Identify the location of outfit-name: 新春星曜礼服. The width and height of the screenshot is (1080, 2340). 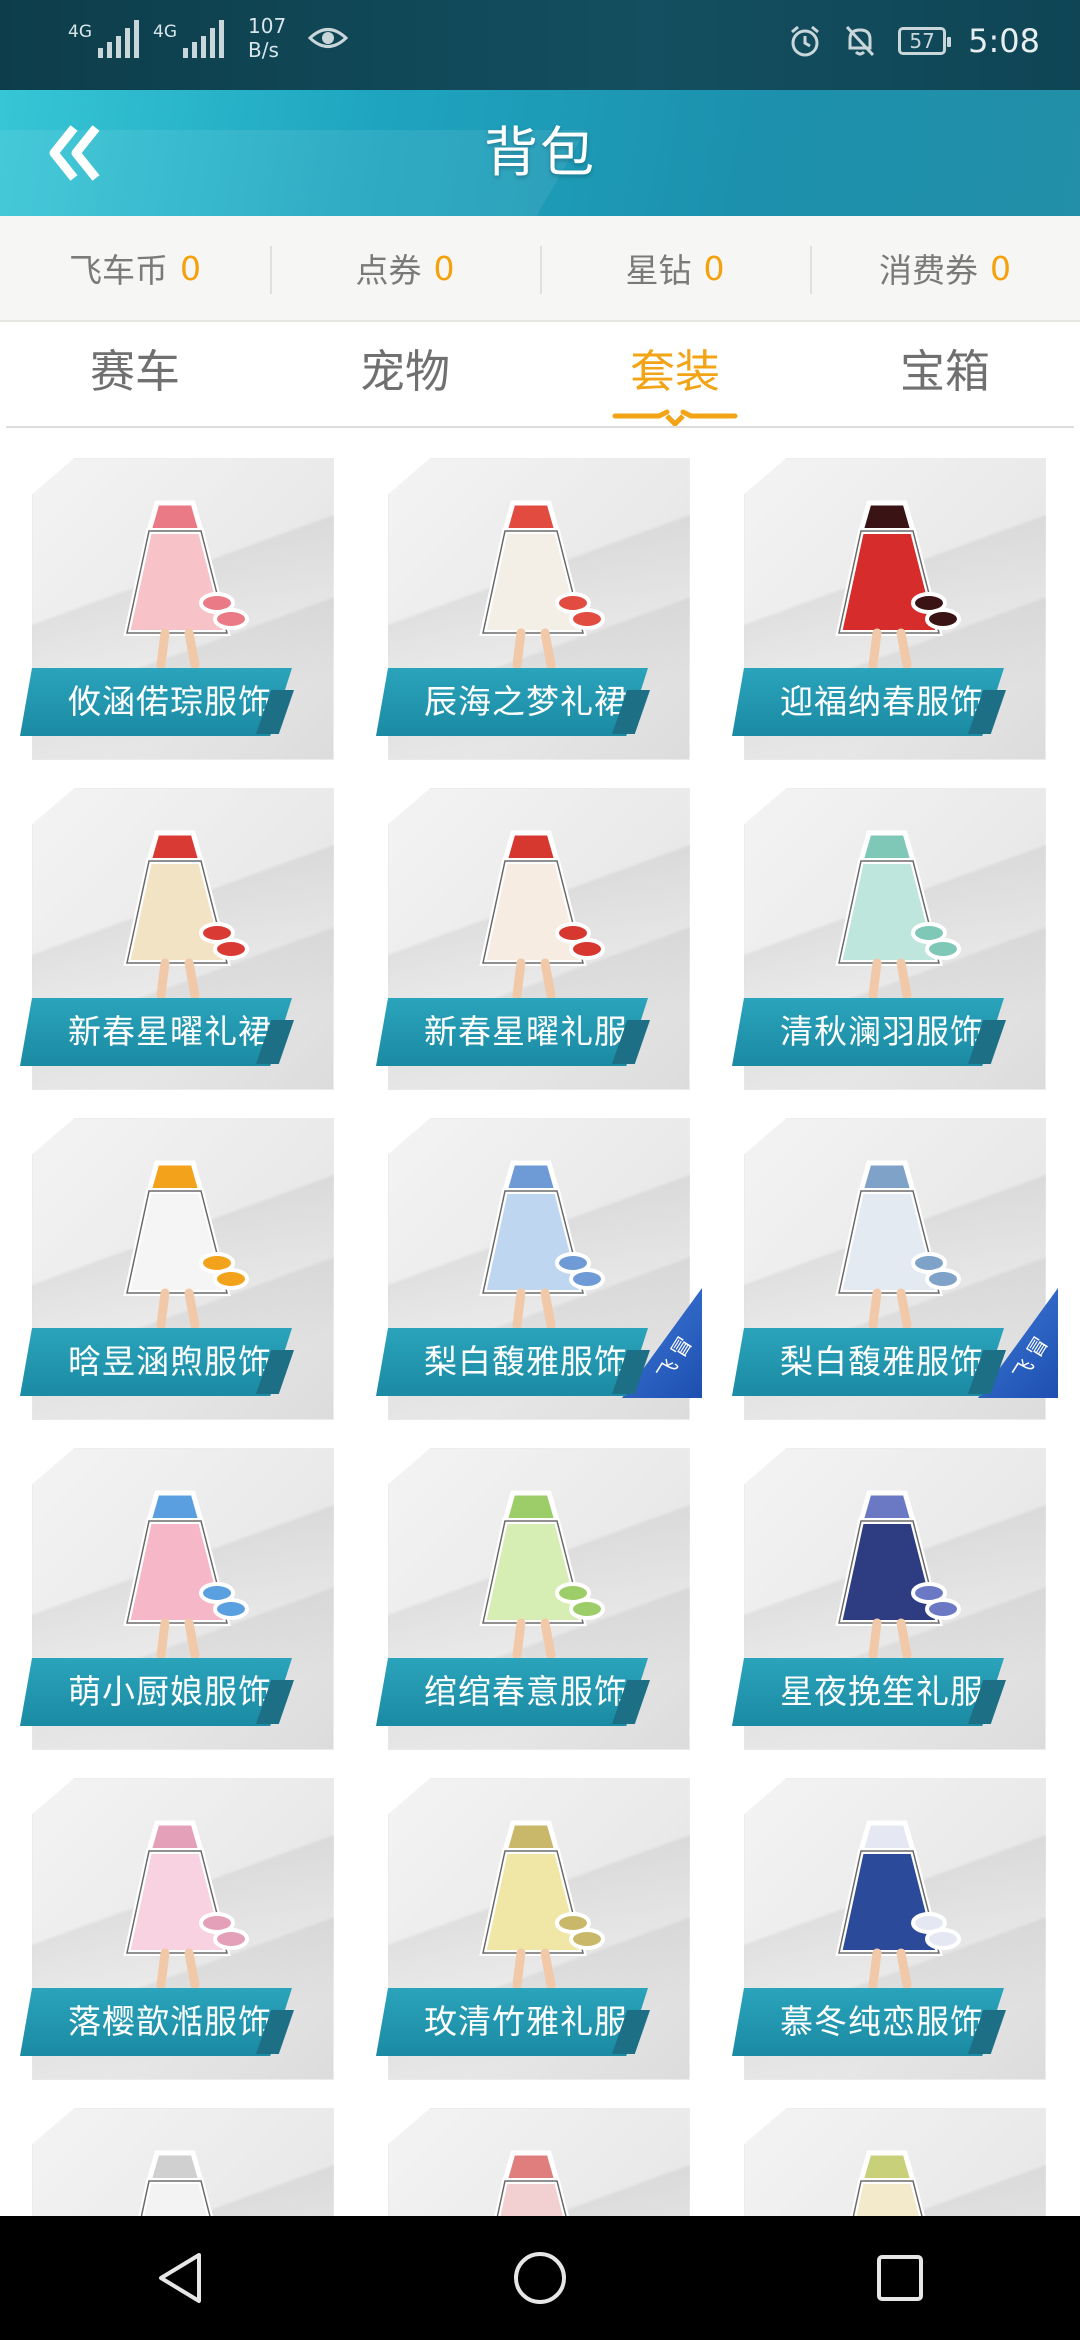
(526, 1031).